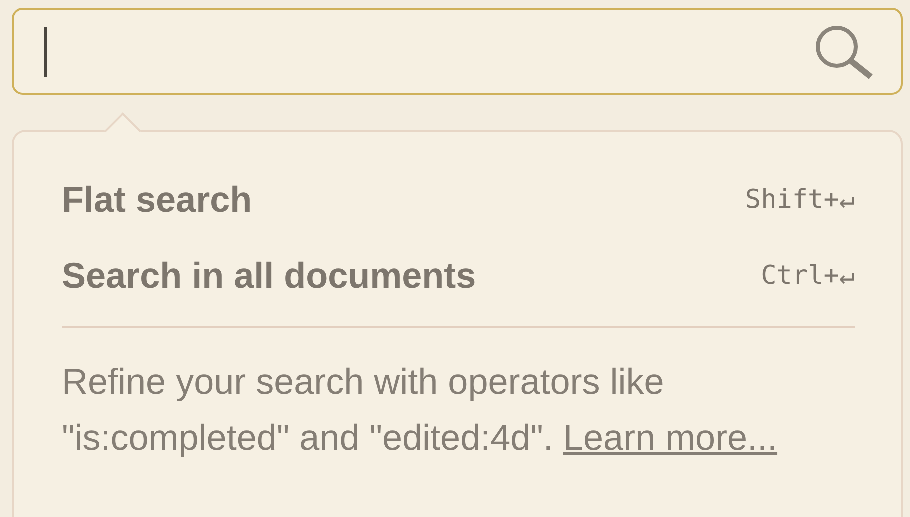  What do you see at coordinates (45, 52) in the screenshot?
I see `text-cursor` at bounding box center [45, 52].